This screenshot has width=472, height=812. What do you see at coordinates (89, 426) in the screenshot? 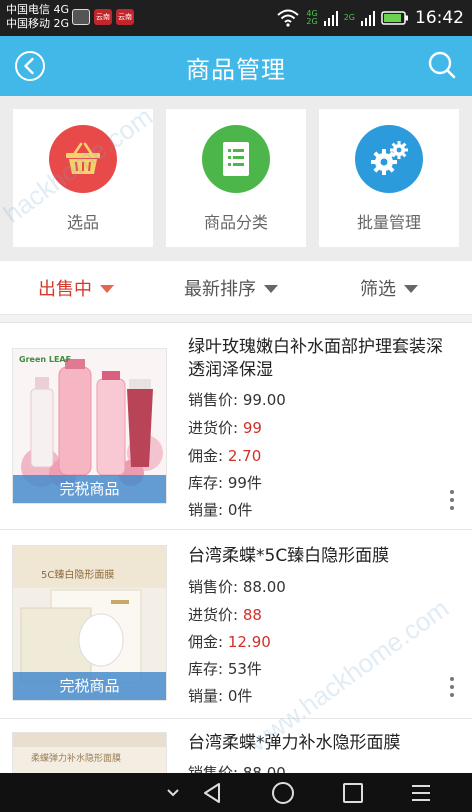
I see `product-image: Green LEAF 完税商品` at bounding box center [89, 426].